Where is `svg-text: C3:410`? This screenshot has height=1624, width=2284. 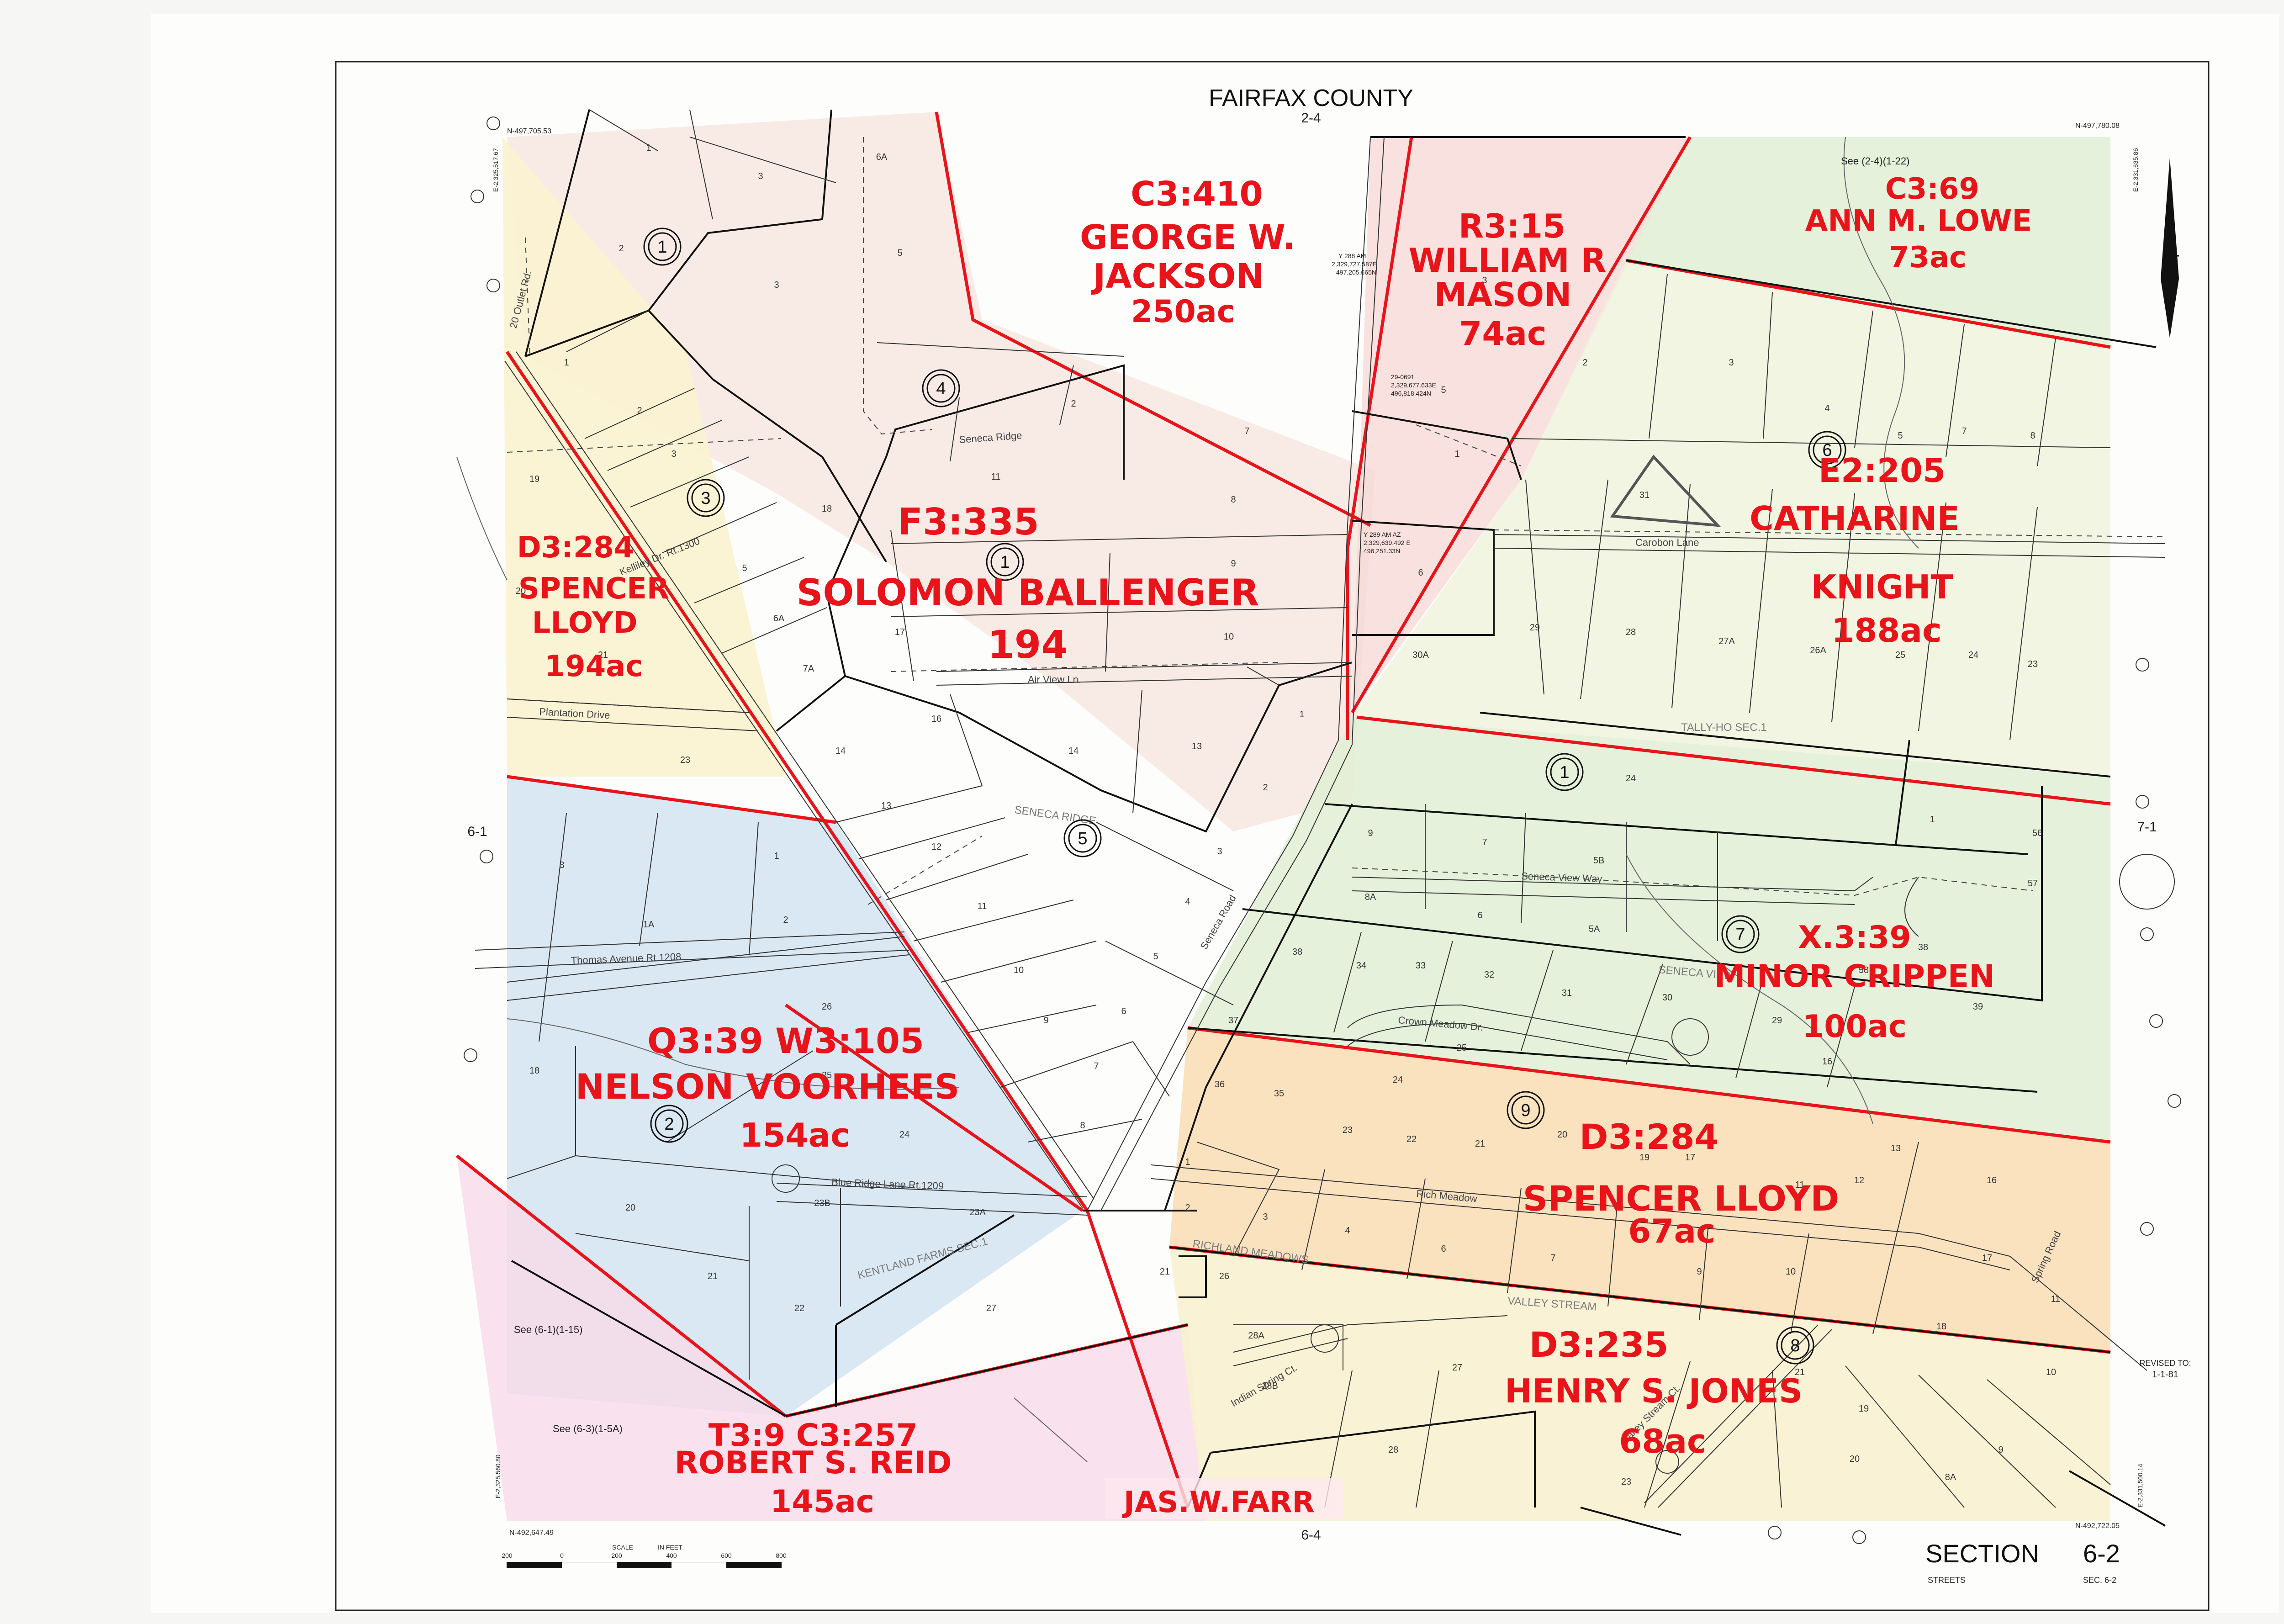 svg-text: C3:410 is located at coordinates (1197, 194).